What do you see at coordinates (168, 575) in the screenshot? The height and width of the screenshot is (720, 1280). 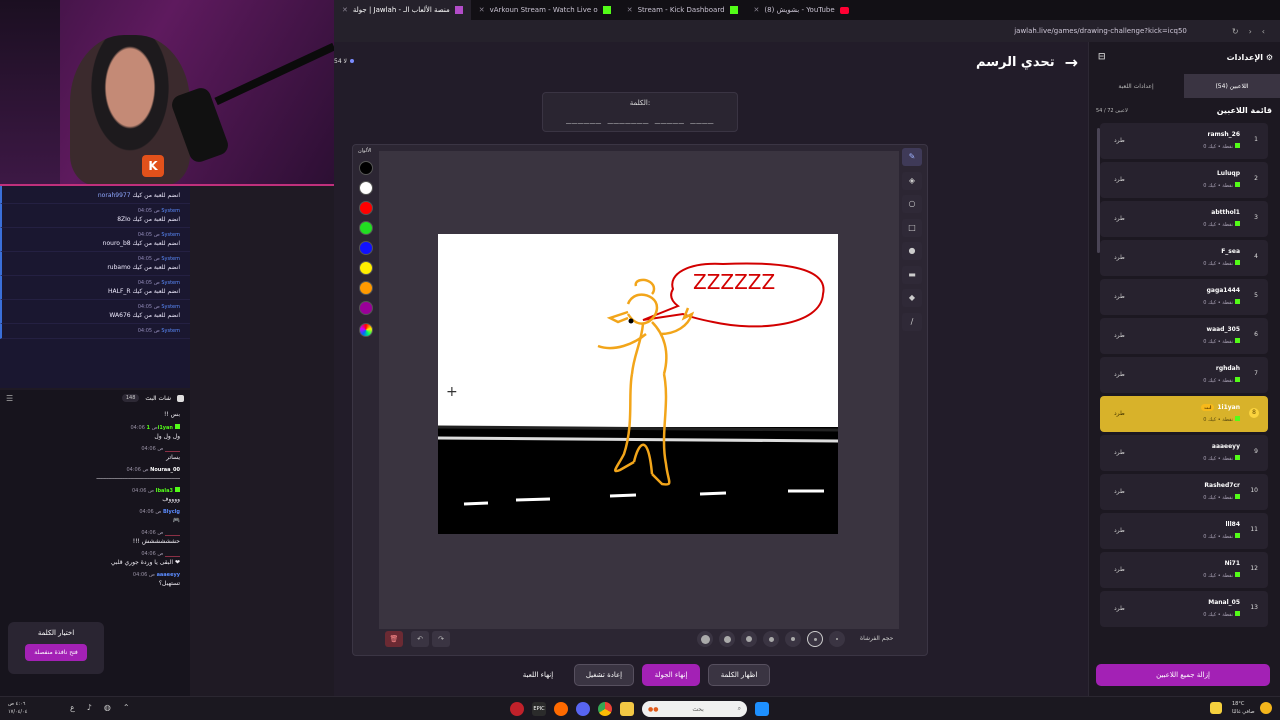 I see `chat-username: aaaeeyy` at bounding box center [168, 575].